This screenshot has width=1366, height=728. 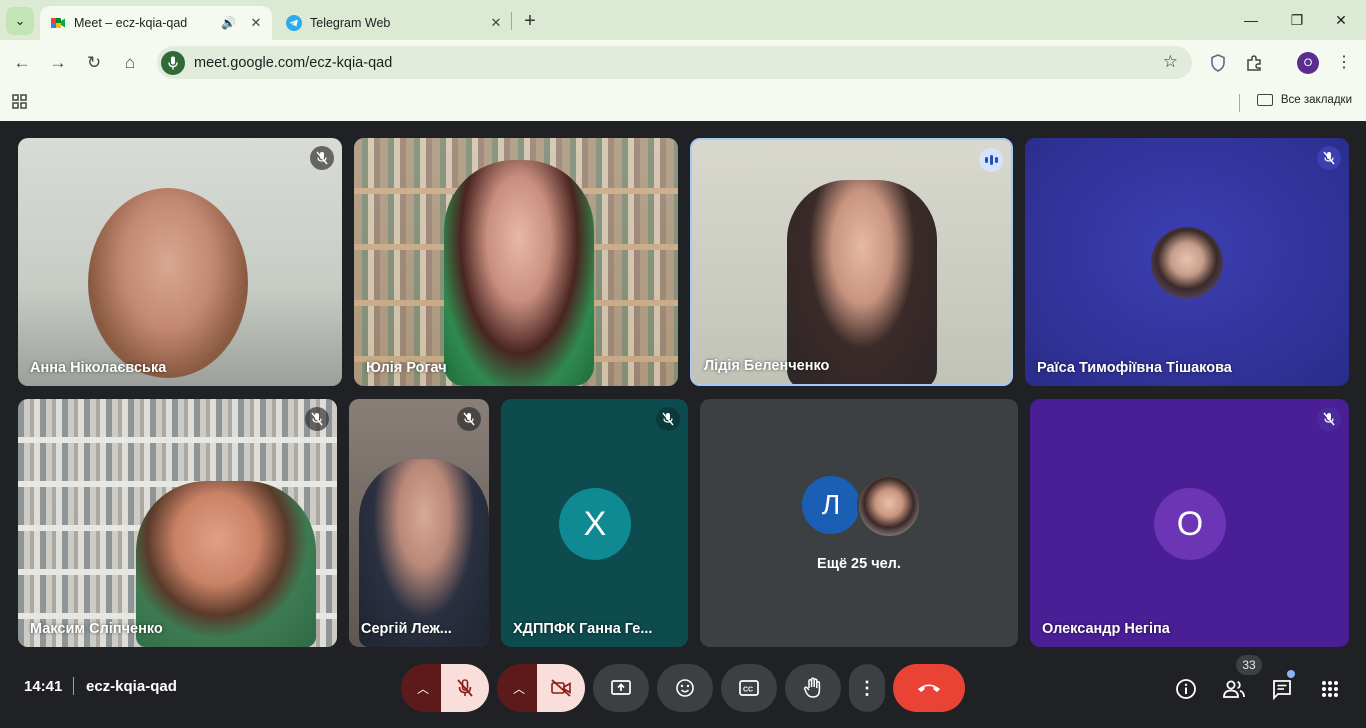 I want to click on close-window-button: ✕, so click(x=1341, y=20).